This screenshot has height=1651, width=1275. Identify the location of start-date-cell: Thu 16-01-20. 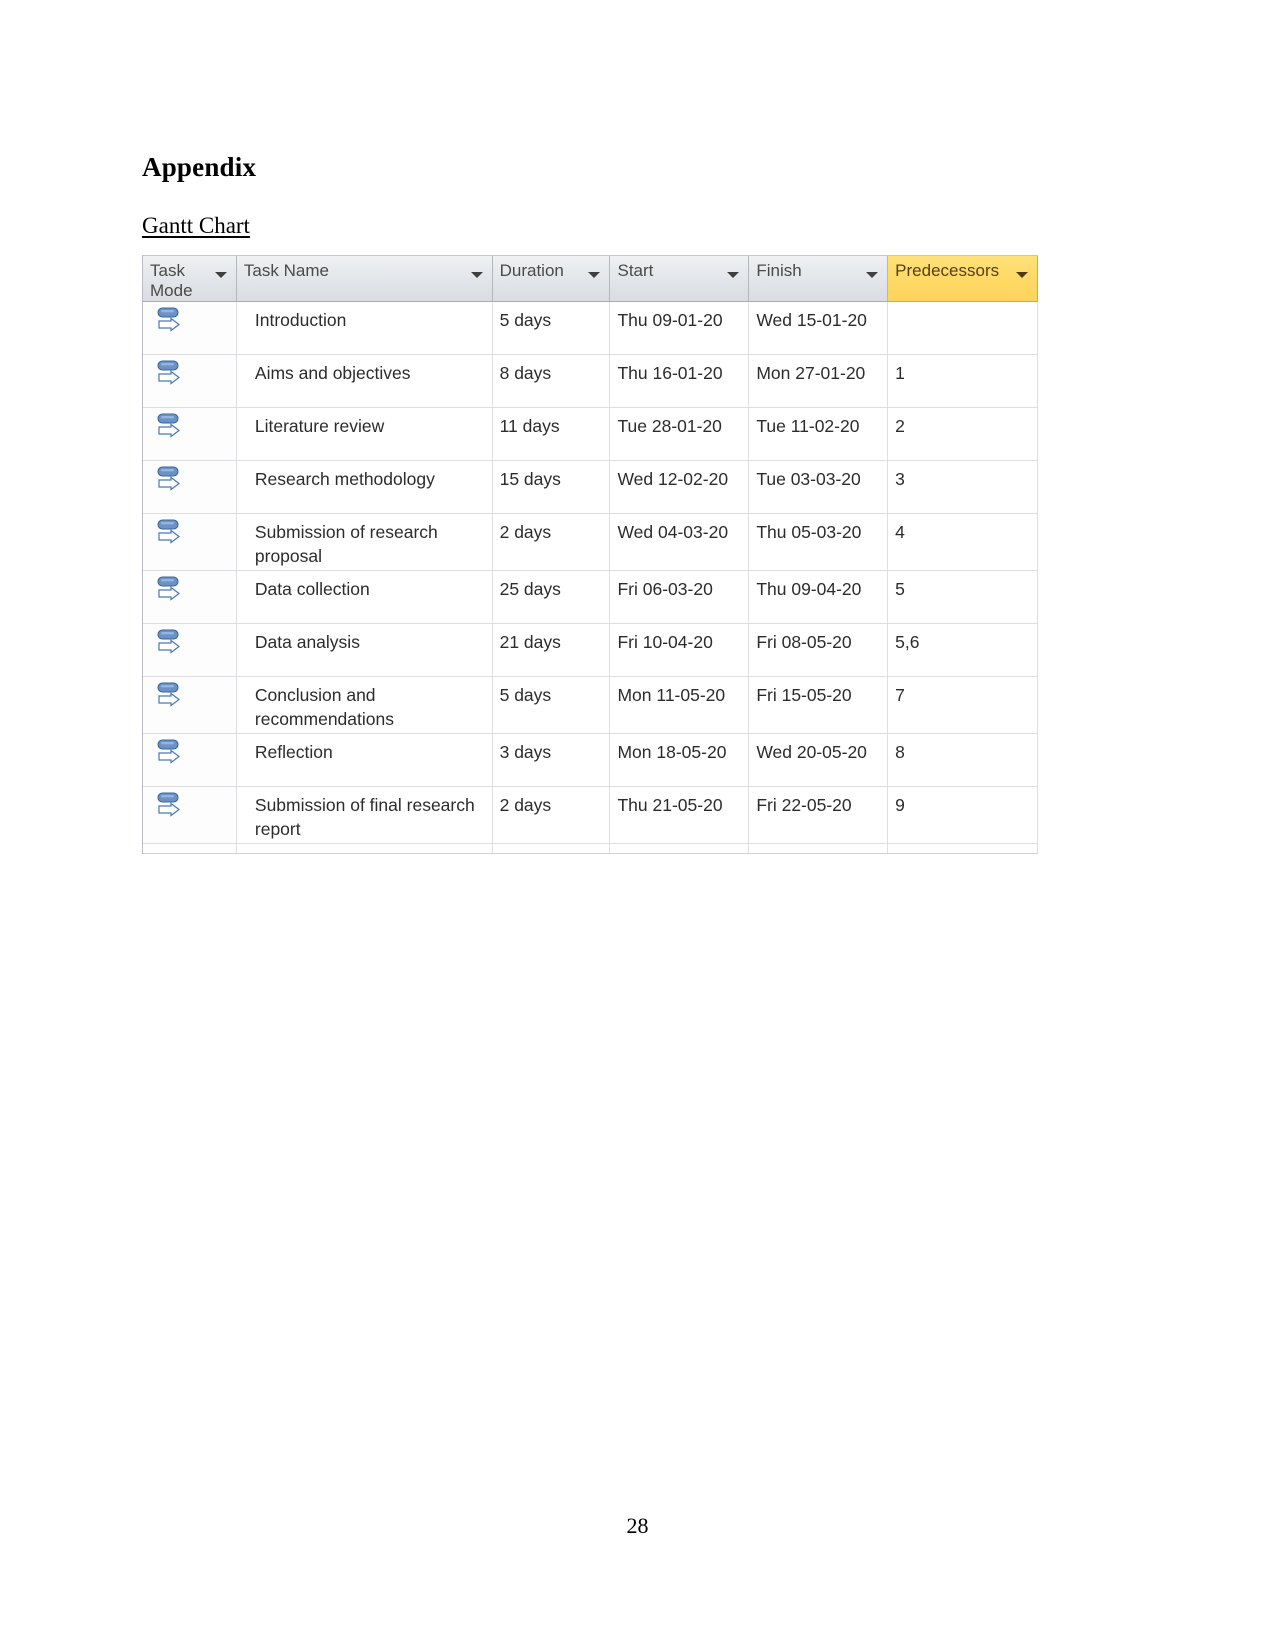
(680, 381).